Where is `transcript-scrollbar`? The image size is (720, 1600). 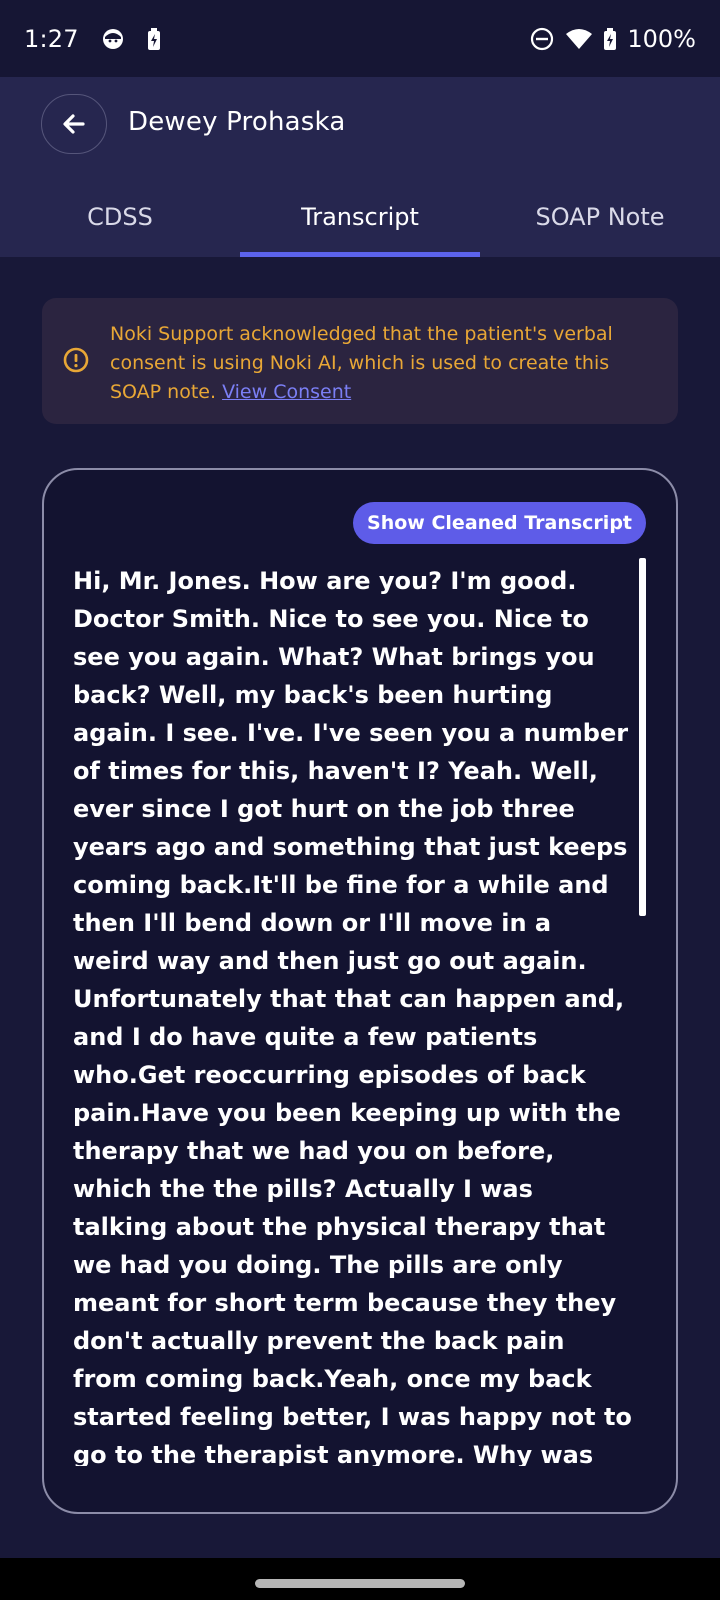 transcript-scrollbar is located at coordinates (642, 737).